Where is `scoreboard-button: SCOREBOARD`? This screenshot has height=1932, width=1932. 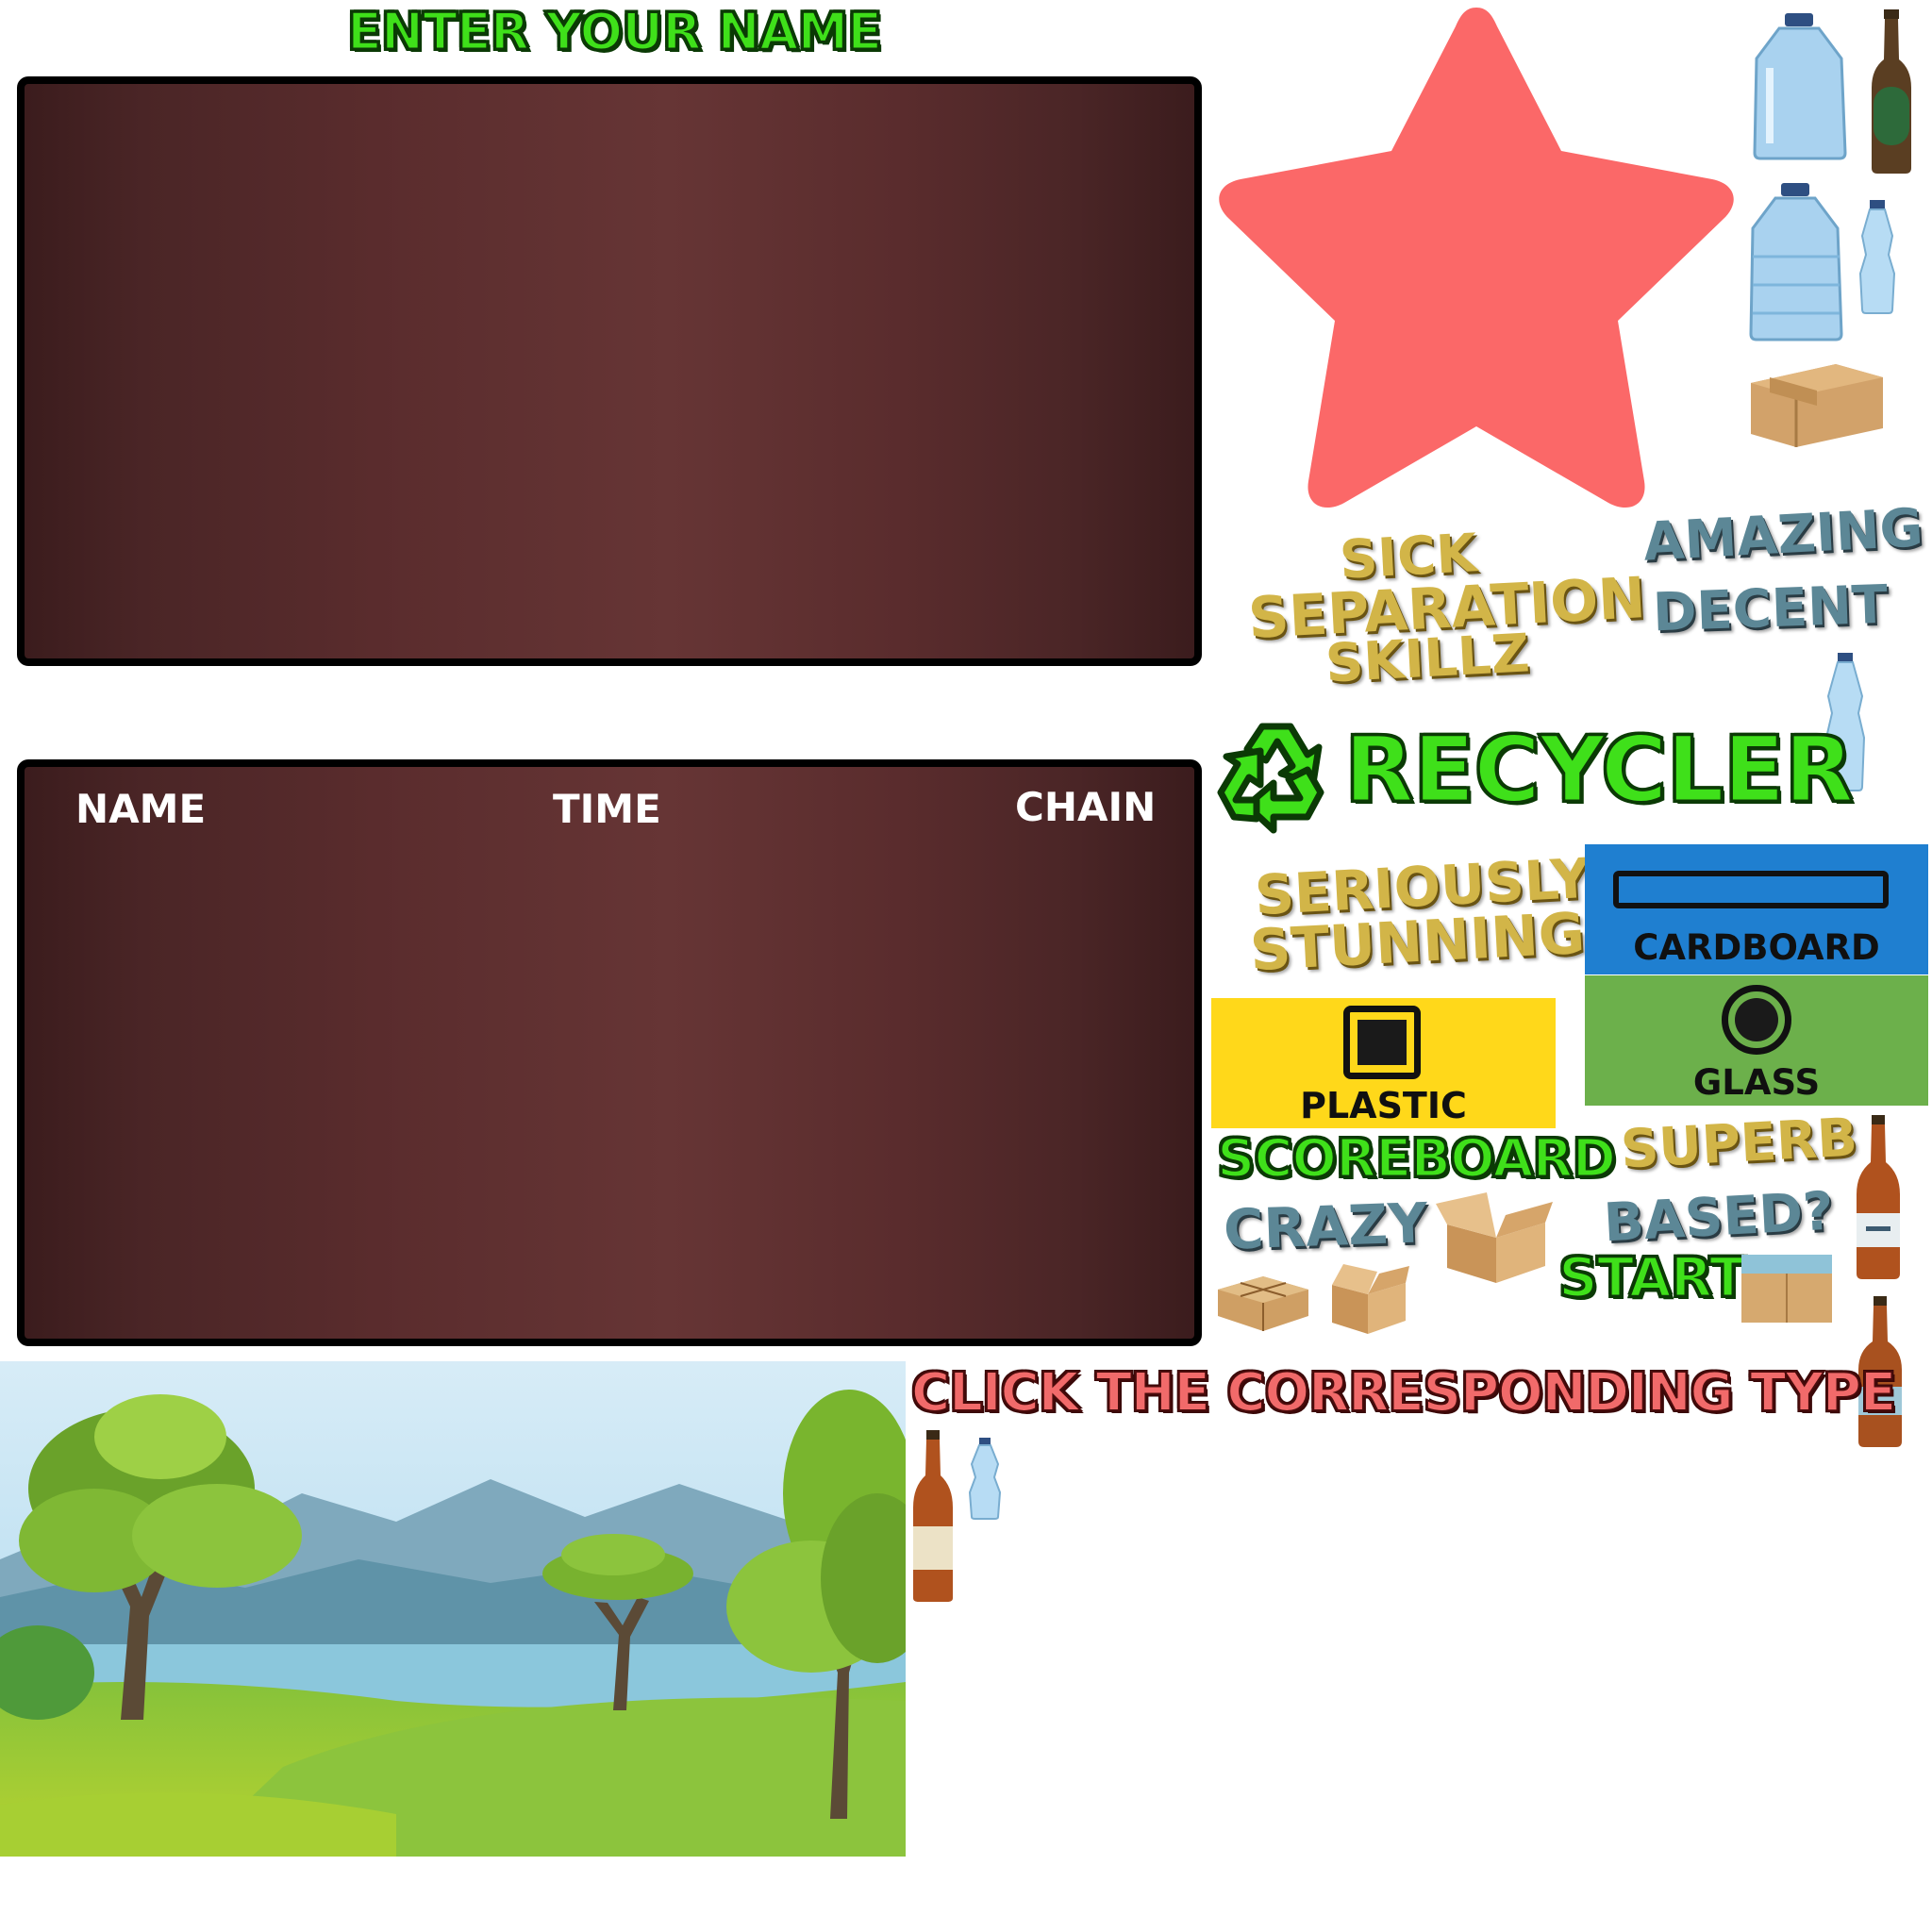
scoreboard-button: SCOREBOARD is located at coordinates (1416, 1159).